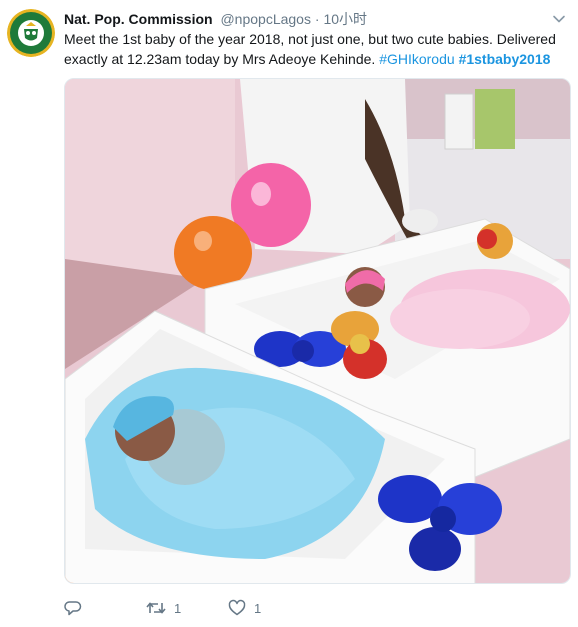 Image resolution: width=578 pixels, height=627 pixels. I want to click on npc-logo, so click(31, 33).